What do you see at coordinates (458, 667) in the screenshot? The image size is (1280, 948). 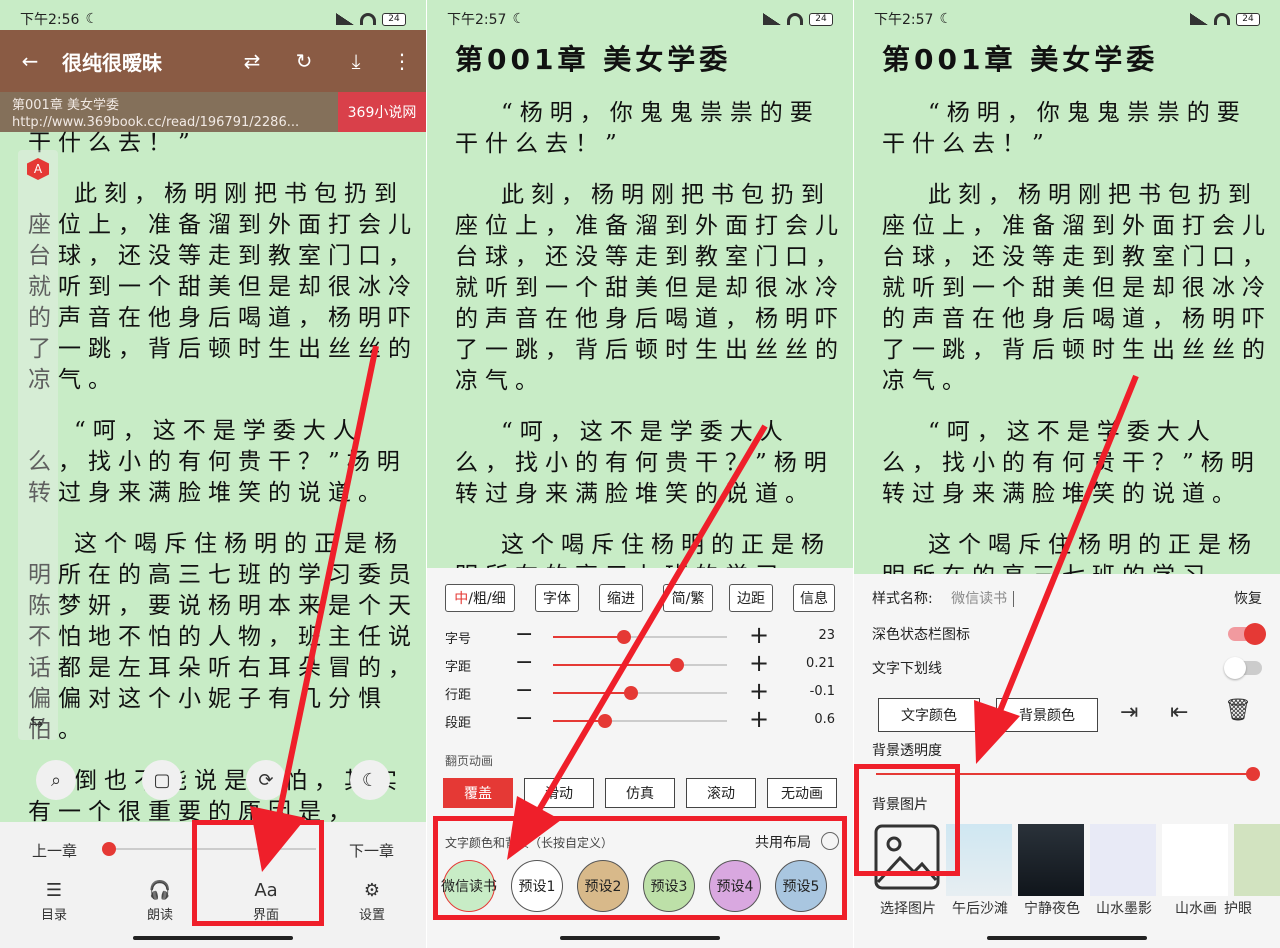 I see `slider-label: 字距` at bounding box center [458, 667].